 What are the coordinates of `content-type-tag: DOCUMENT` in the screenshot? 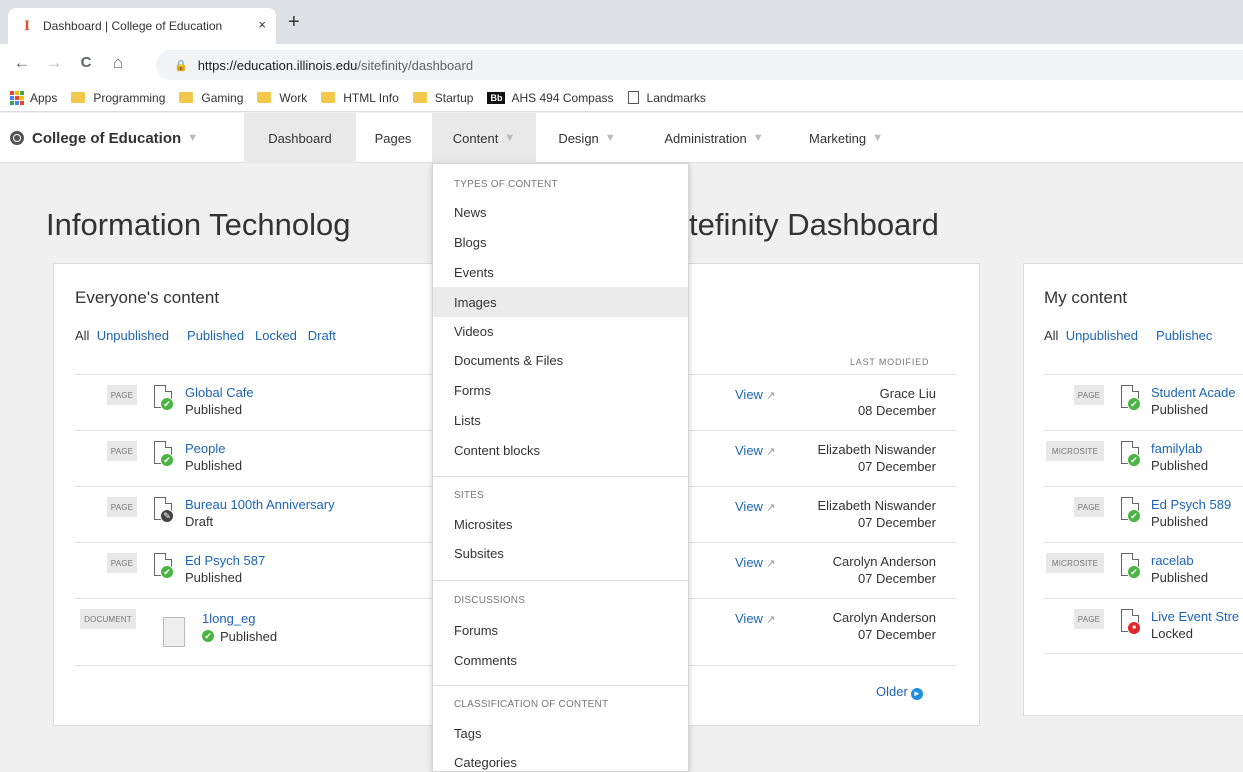 It's located at (108, 619).